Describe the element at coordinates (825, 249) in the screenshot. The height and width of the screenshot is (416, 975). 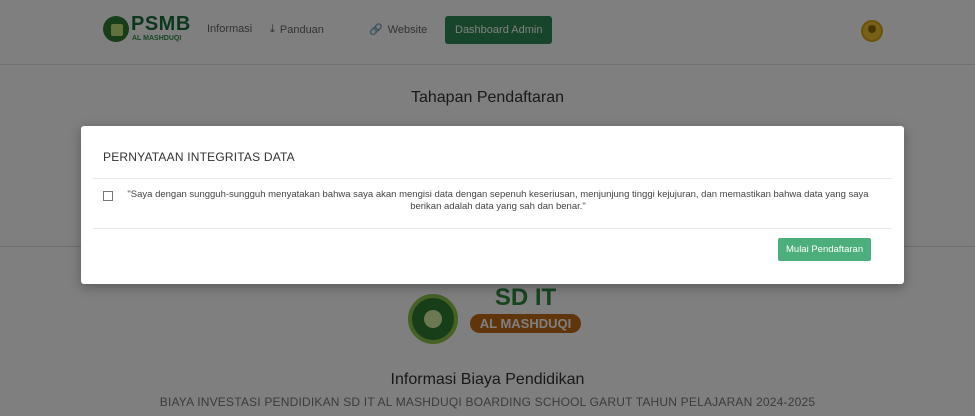
I see `start-registration-button: Mulai Pendaftaran` at that location.